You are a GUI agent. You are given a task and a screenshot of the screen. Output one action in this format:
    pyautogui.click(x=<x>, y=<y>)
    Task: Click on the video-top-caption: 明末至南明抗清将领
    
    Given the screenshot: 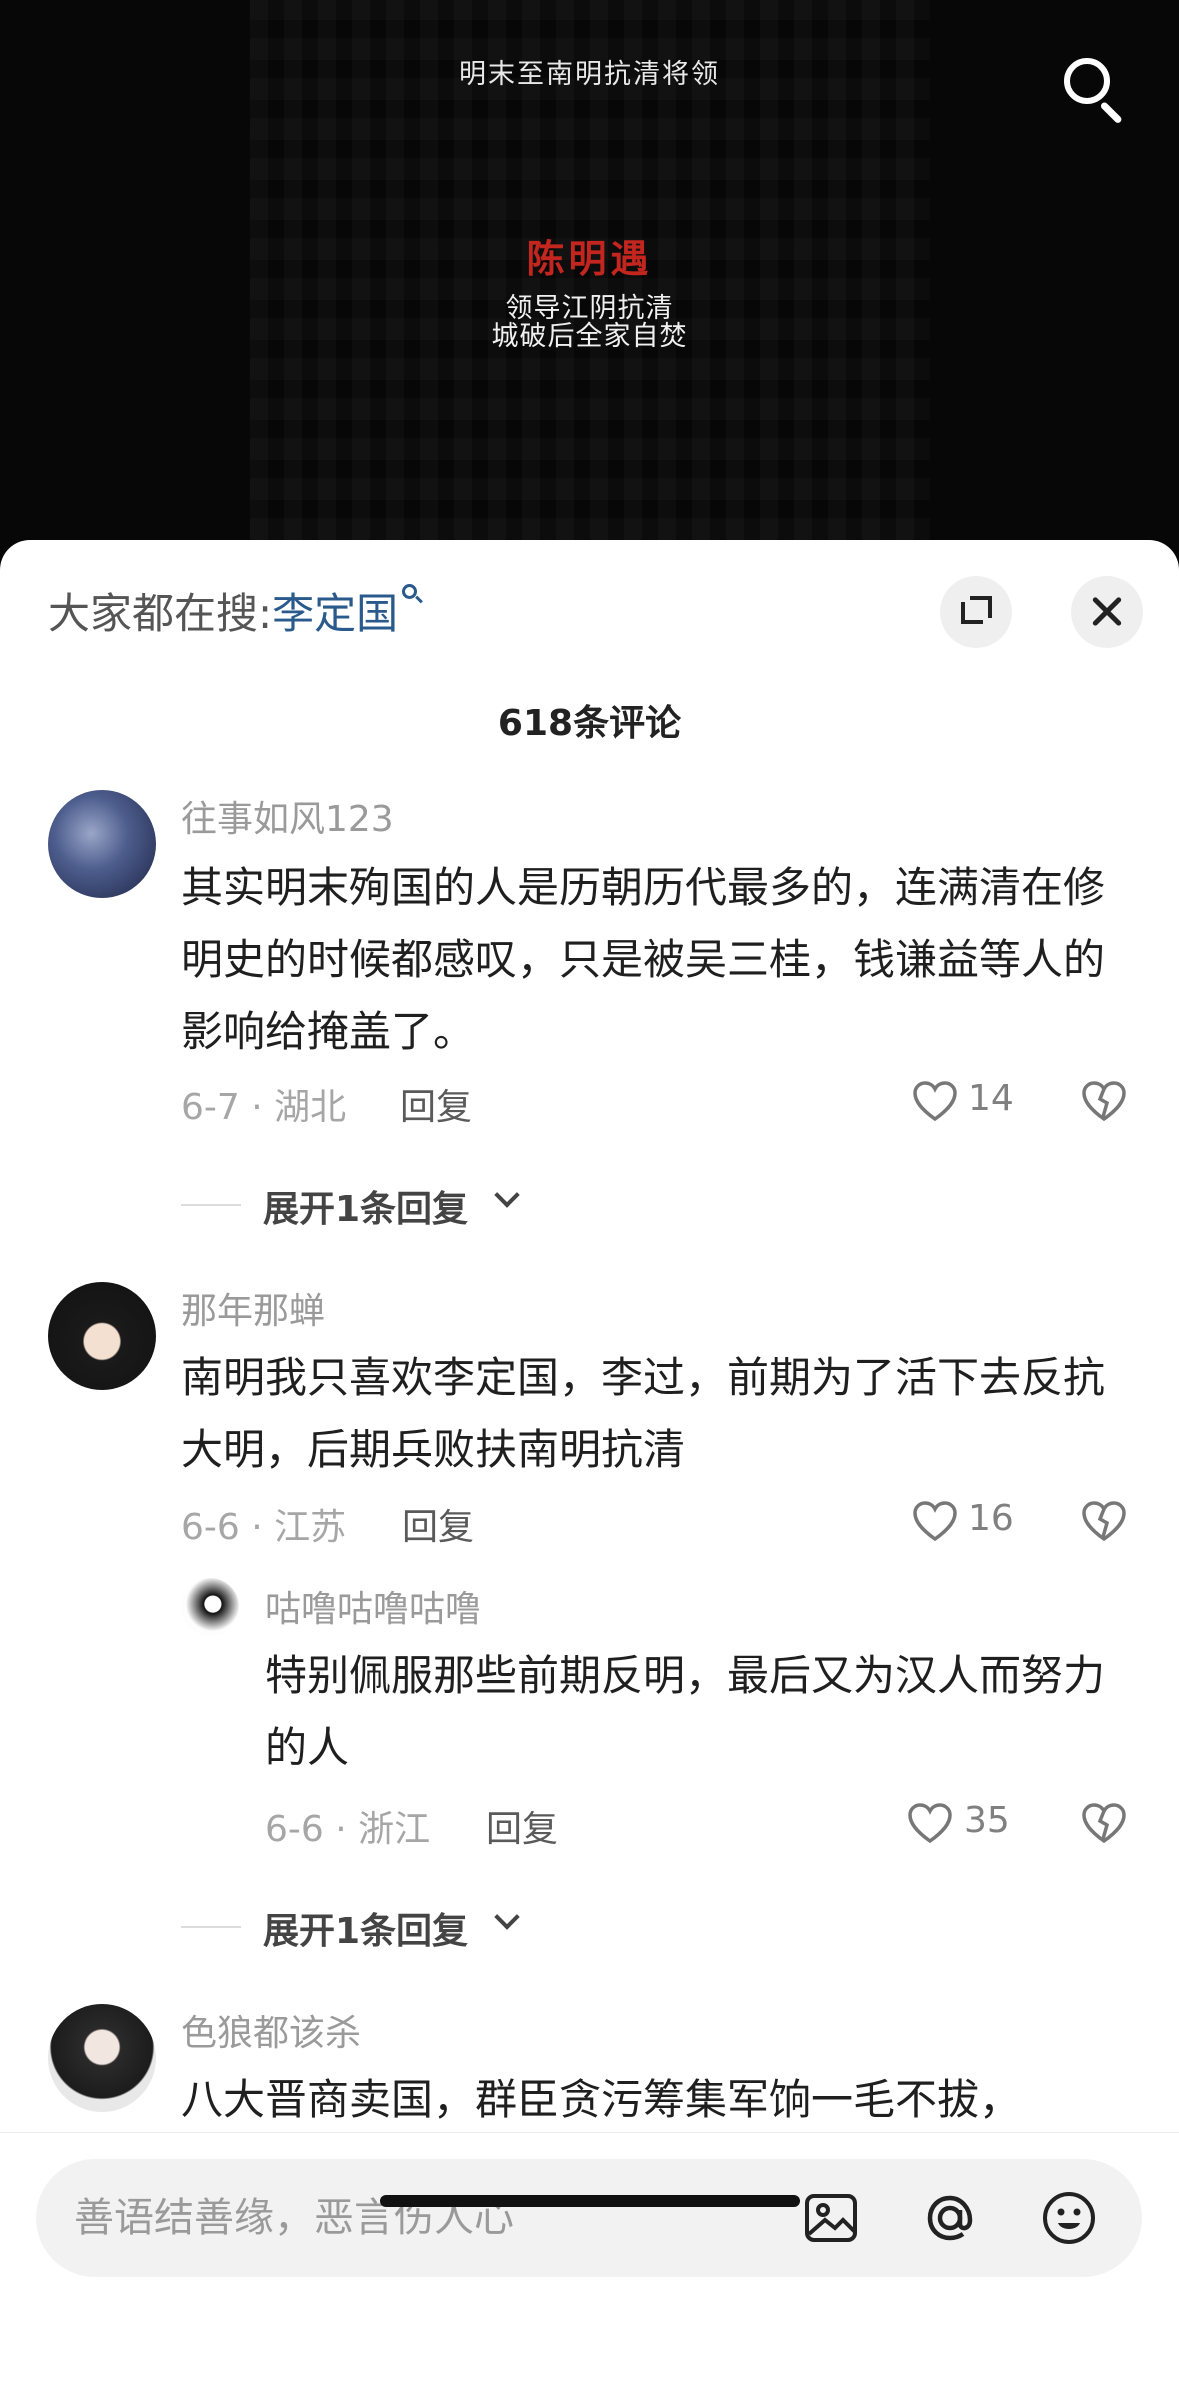 What is the action you would take?
    pyautogui.click(x=589, y=74)
    